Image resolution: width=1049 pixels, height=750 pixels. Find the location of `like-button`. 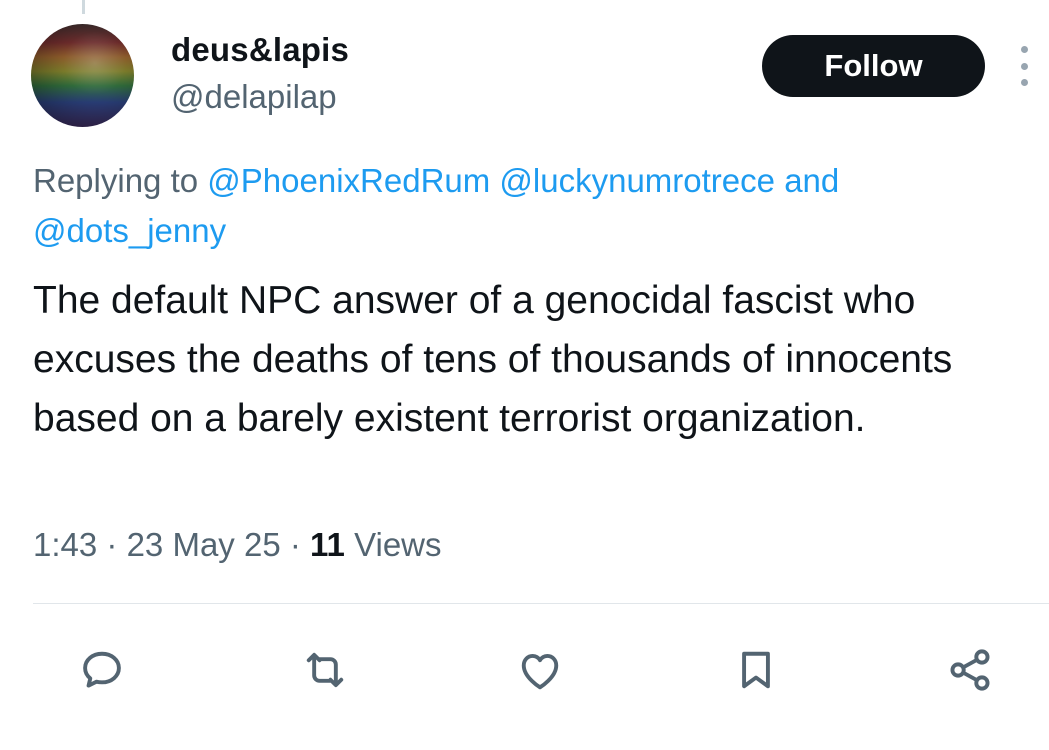

like-button is located at coordinates (540, 670).